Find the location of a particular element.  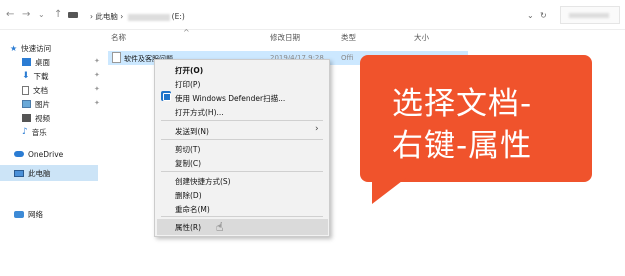

sort-caret-icon: ^ is located at coordinates (186, 32).